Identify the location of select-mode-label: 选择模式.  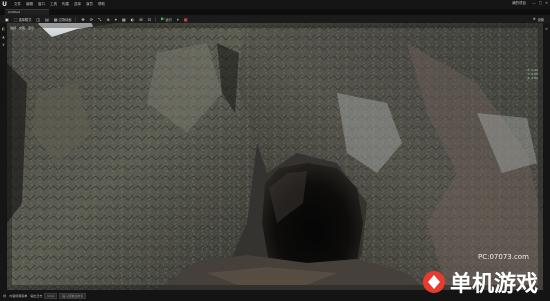
(25, 19).